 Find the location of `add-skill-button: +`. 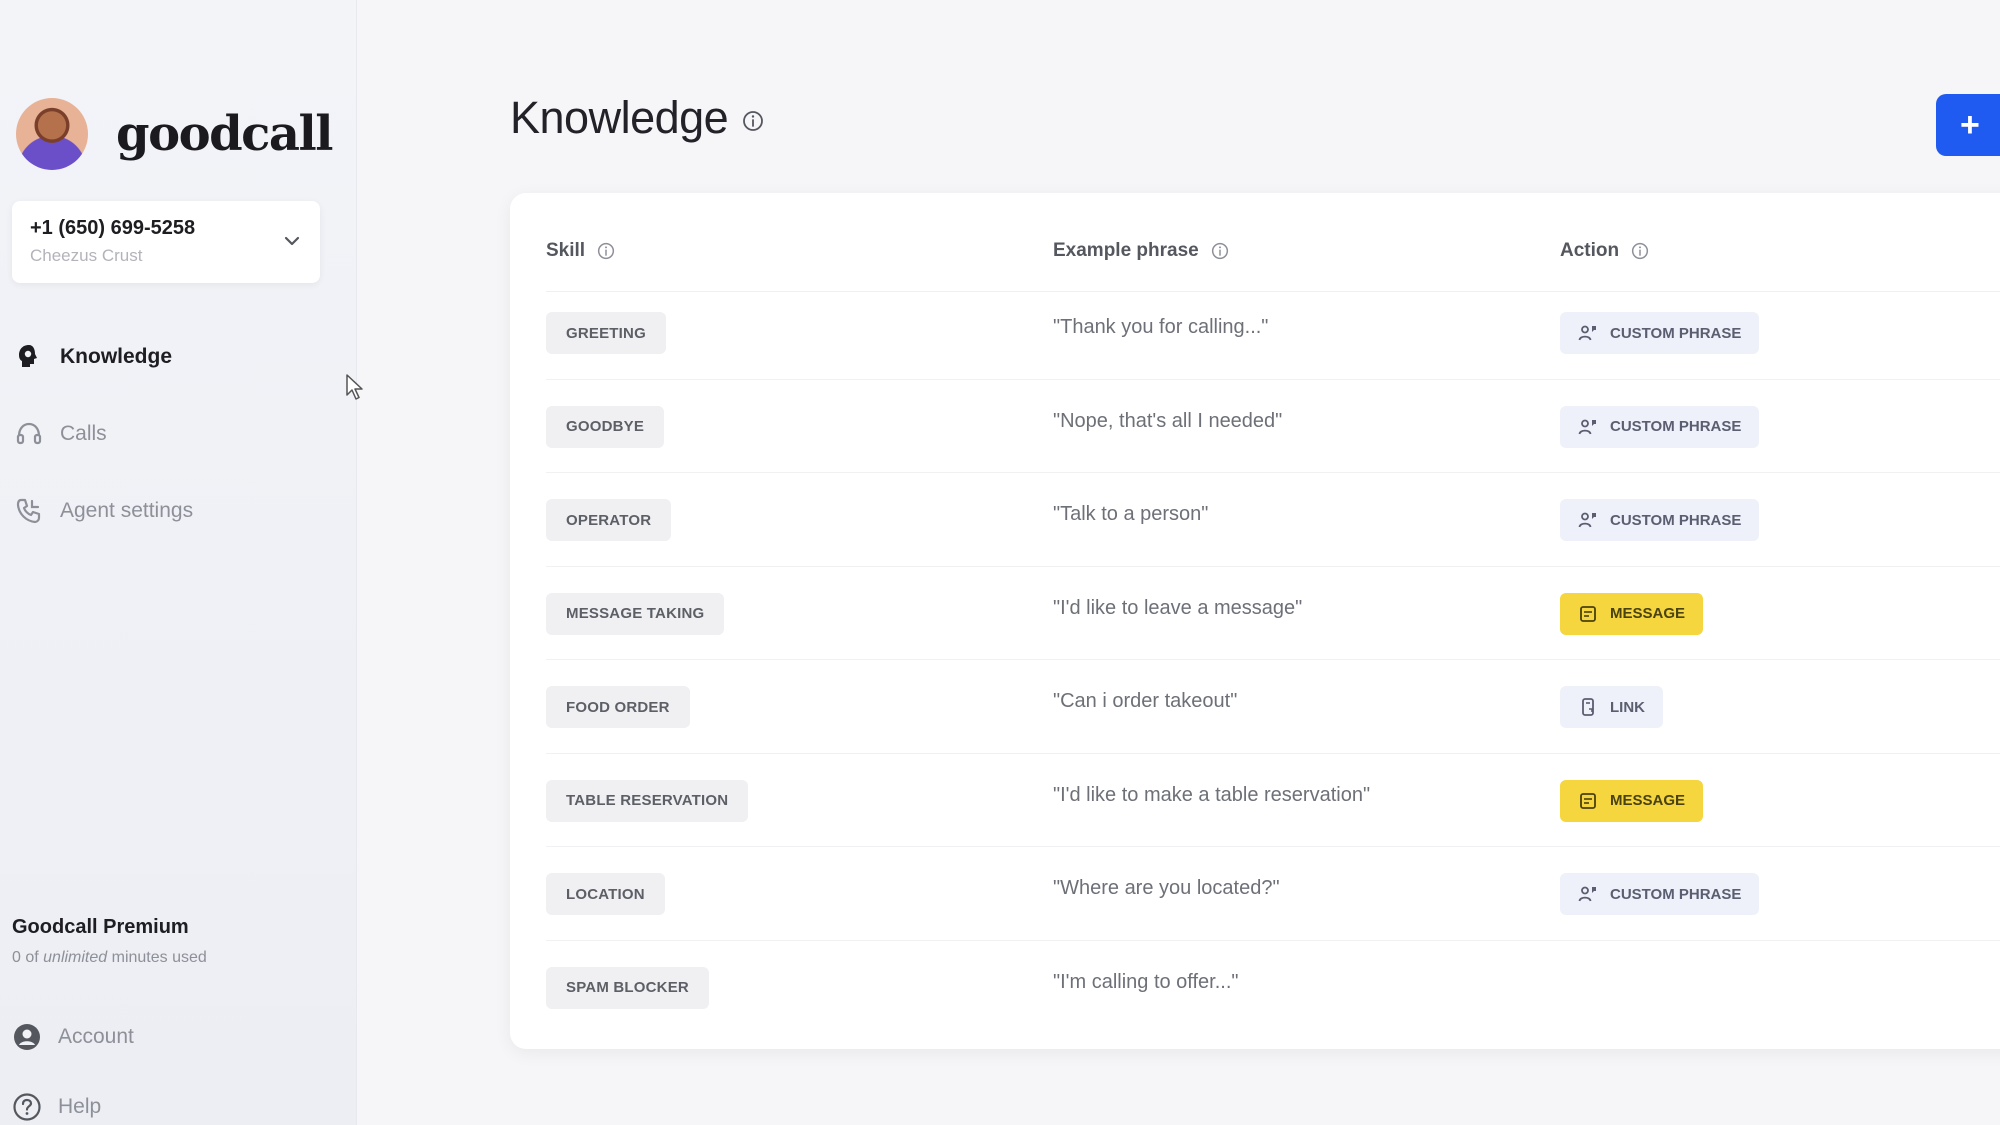

add-skill-button: + is located at coordinates (1968, 125).